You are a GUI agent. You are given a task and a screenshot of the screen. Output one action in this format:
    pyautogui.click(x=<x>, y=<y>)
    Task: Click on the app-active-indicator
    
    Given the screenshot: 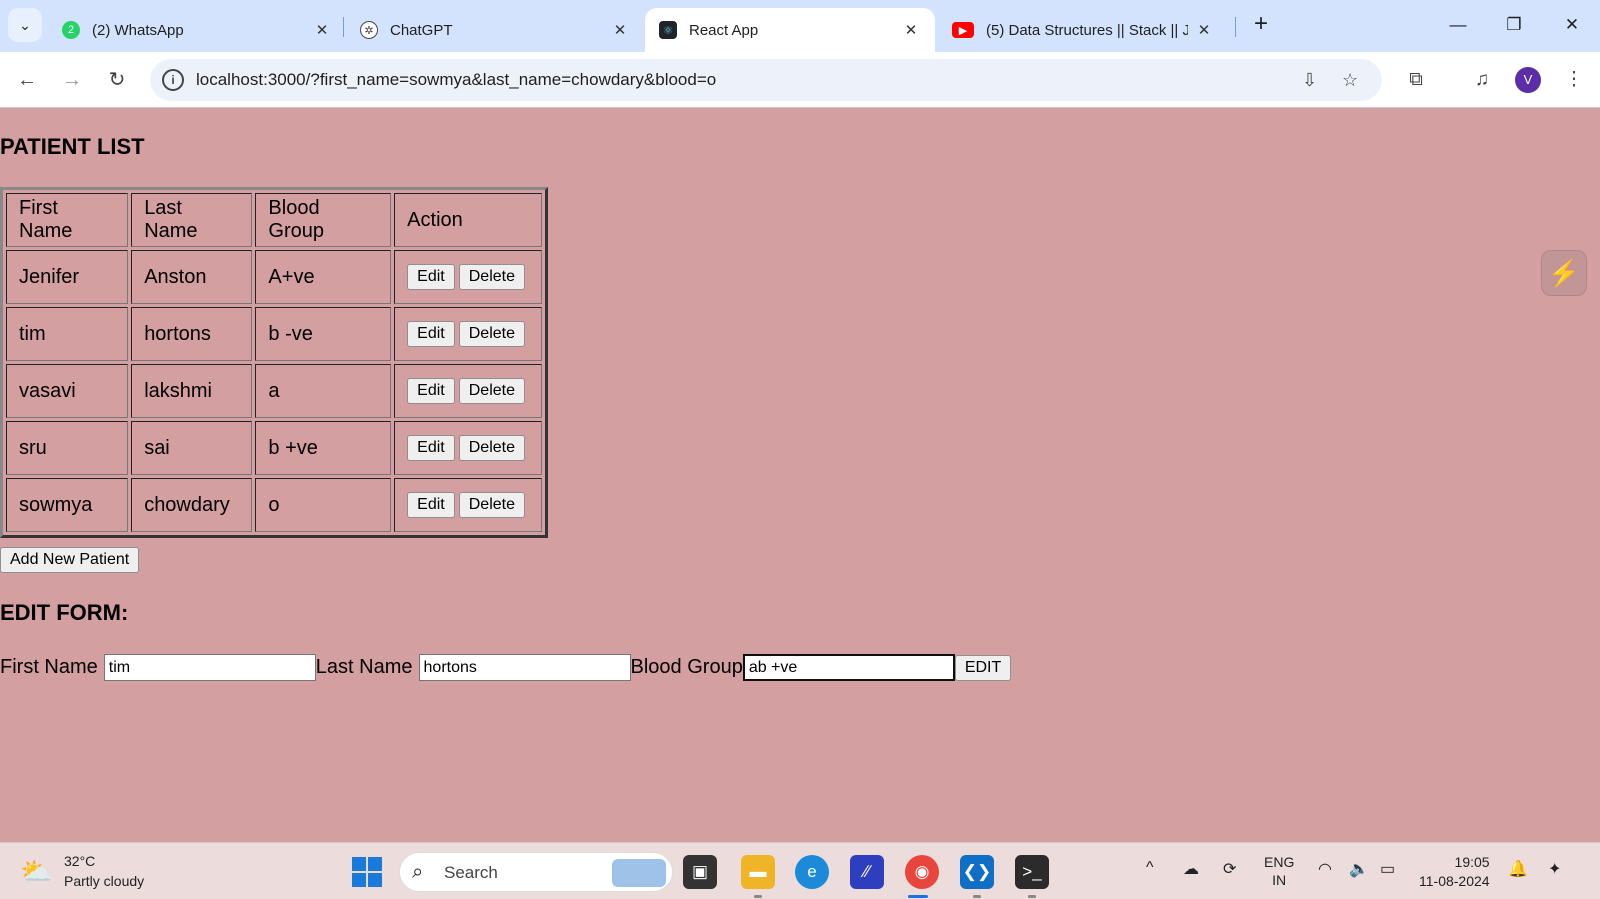 What is the action you would take?
    pyautogui.click(x=918, y=896)
    